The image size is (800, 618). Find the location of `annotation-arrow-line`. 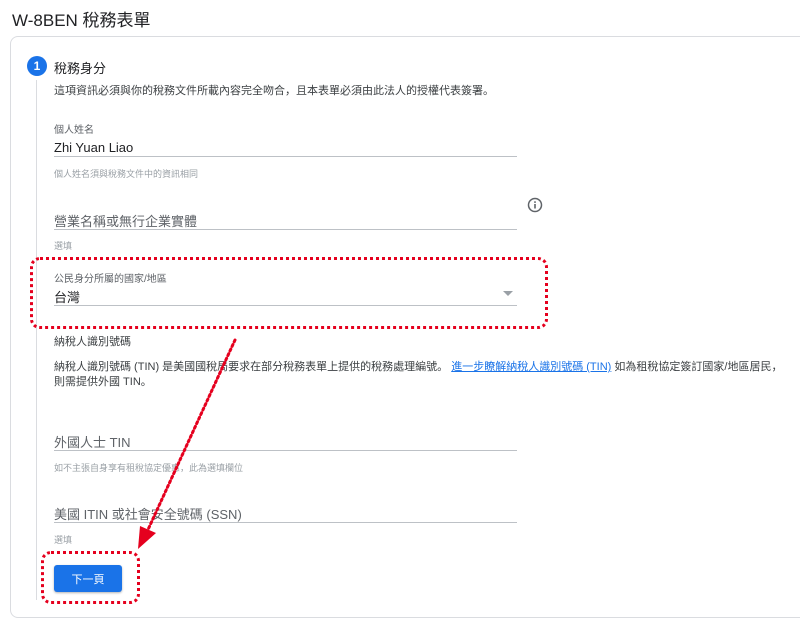

annotation-arrow-line is located at coordinates (190, 437).